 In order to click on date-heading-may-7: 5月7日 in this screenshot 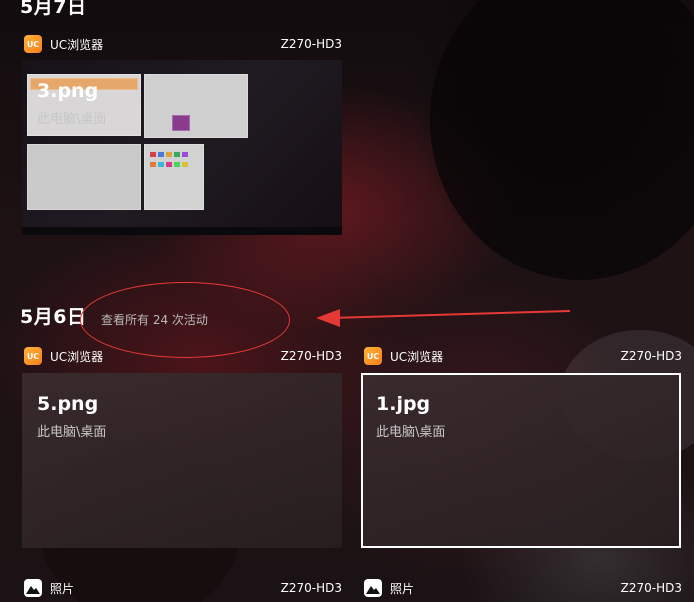, I will do `click(53, 9)`.